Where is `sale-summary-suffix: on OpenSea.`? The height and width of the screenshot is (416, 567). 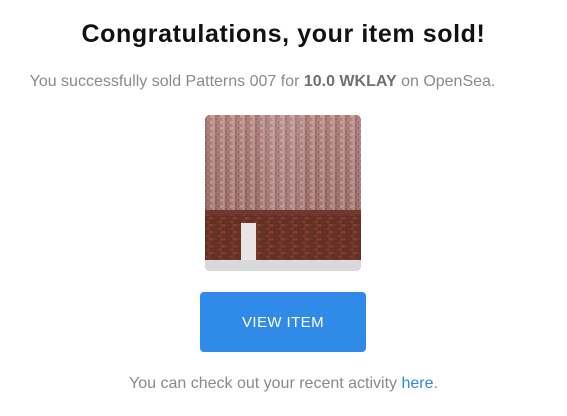
sale-summary-suffix: on OpenSea. is located at coordinates (446, 81).